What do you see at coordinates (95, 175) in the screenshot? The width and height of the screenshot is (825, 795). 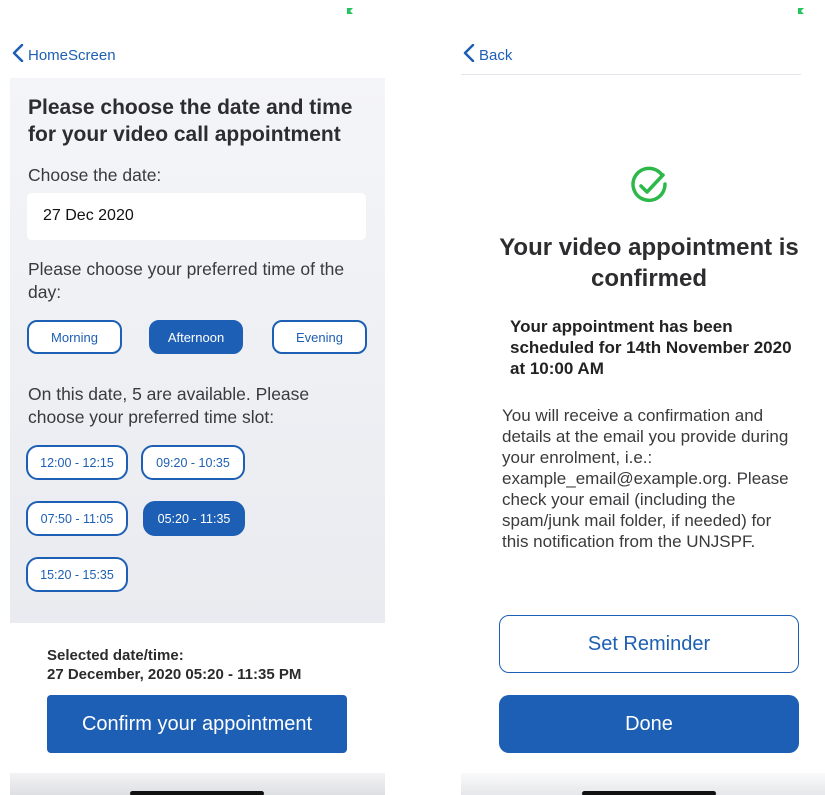 I see `date-label: Choose the date:` at bounding box center [95, 175].